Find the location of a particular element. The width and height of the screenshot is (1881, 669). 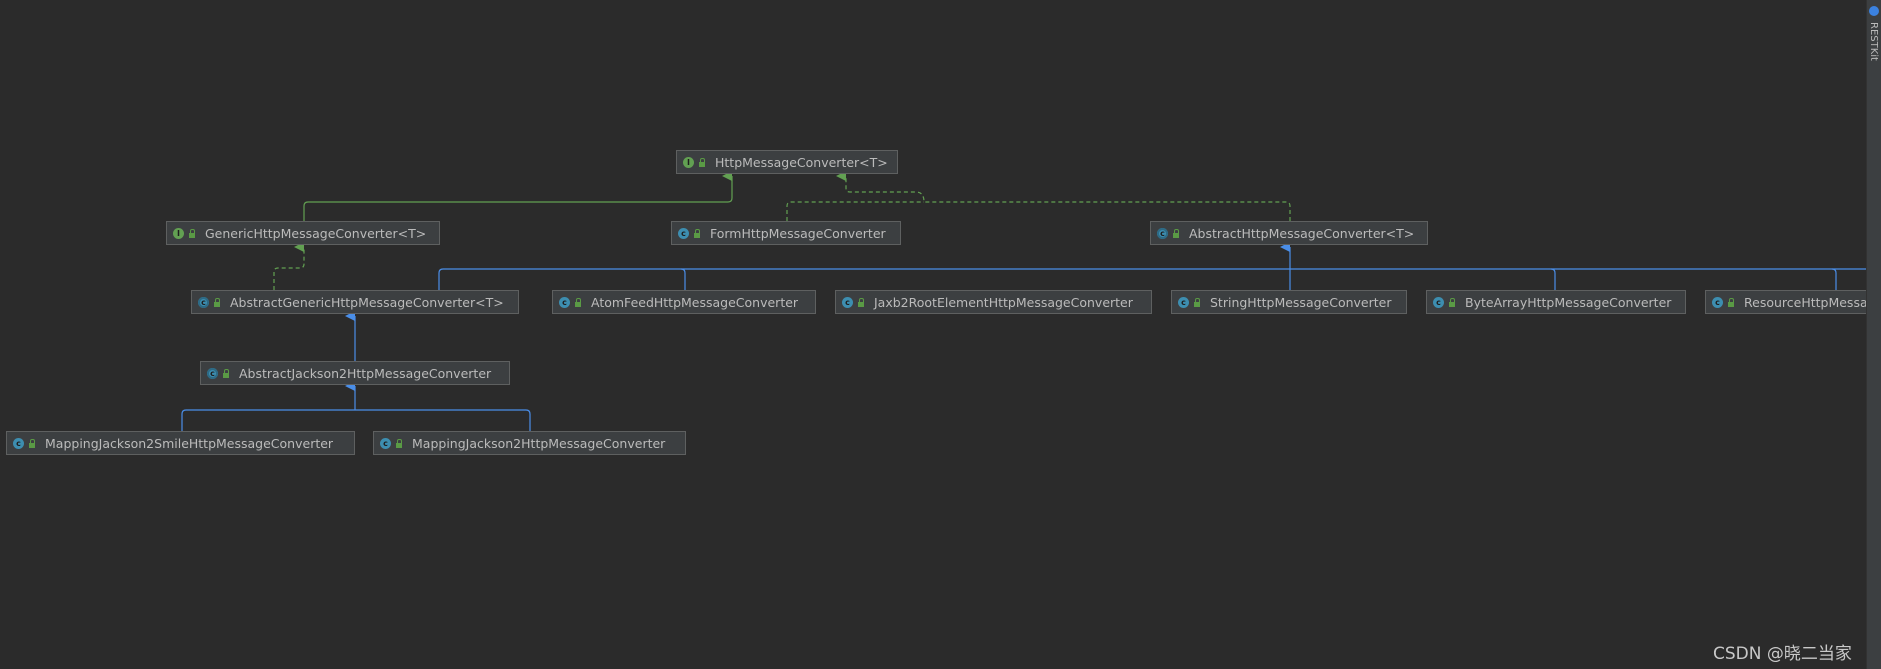

node-httpmc: I HttpMessageConverter<T> is located at coordinates (787, 162).